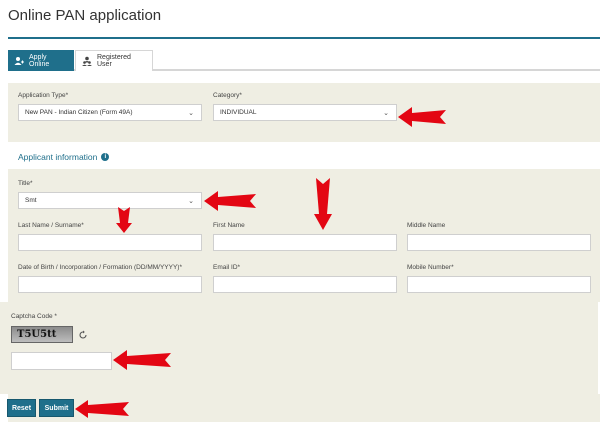  I want to click on captcha-label: Captcha Code *, so click(34, 316).